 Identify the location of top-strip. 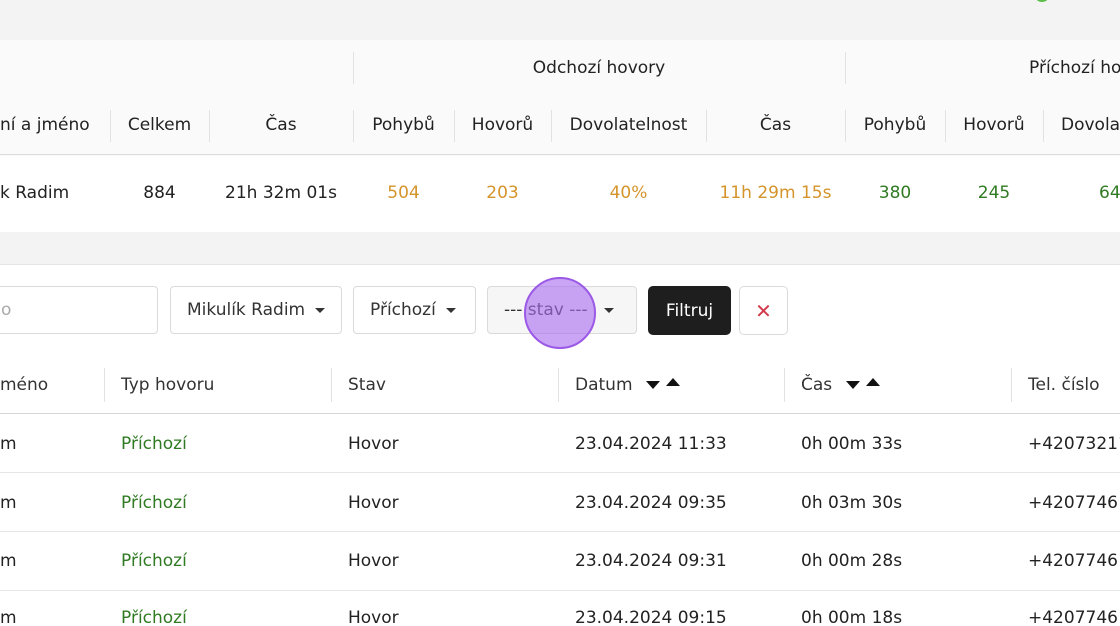
(560, 20).